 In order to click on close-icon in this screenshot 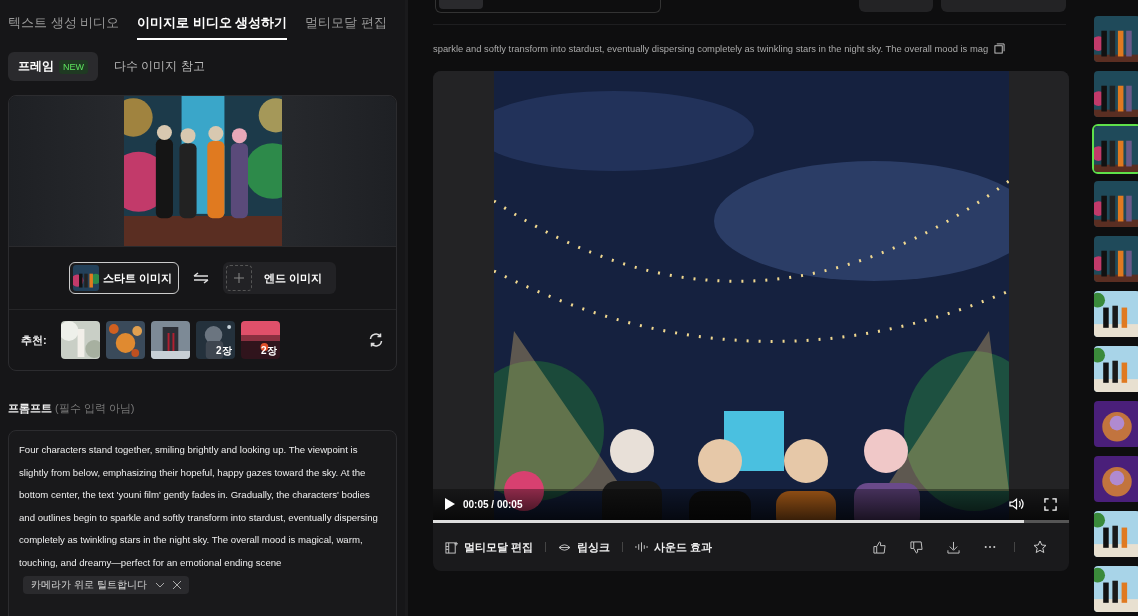, I will do `click(176, 585)`.